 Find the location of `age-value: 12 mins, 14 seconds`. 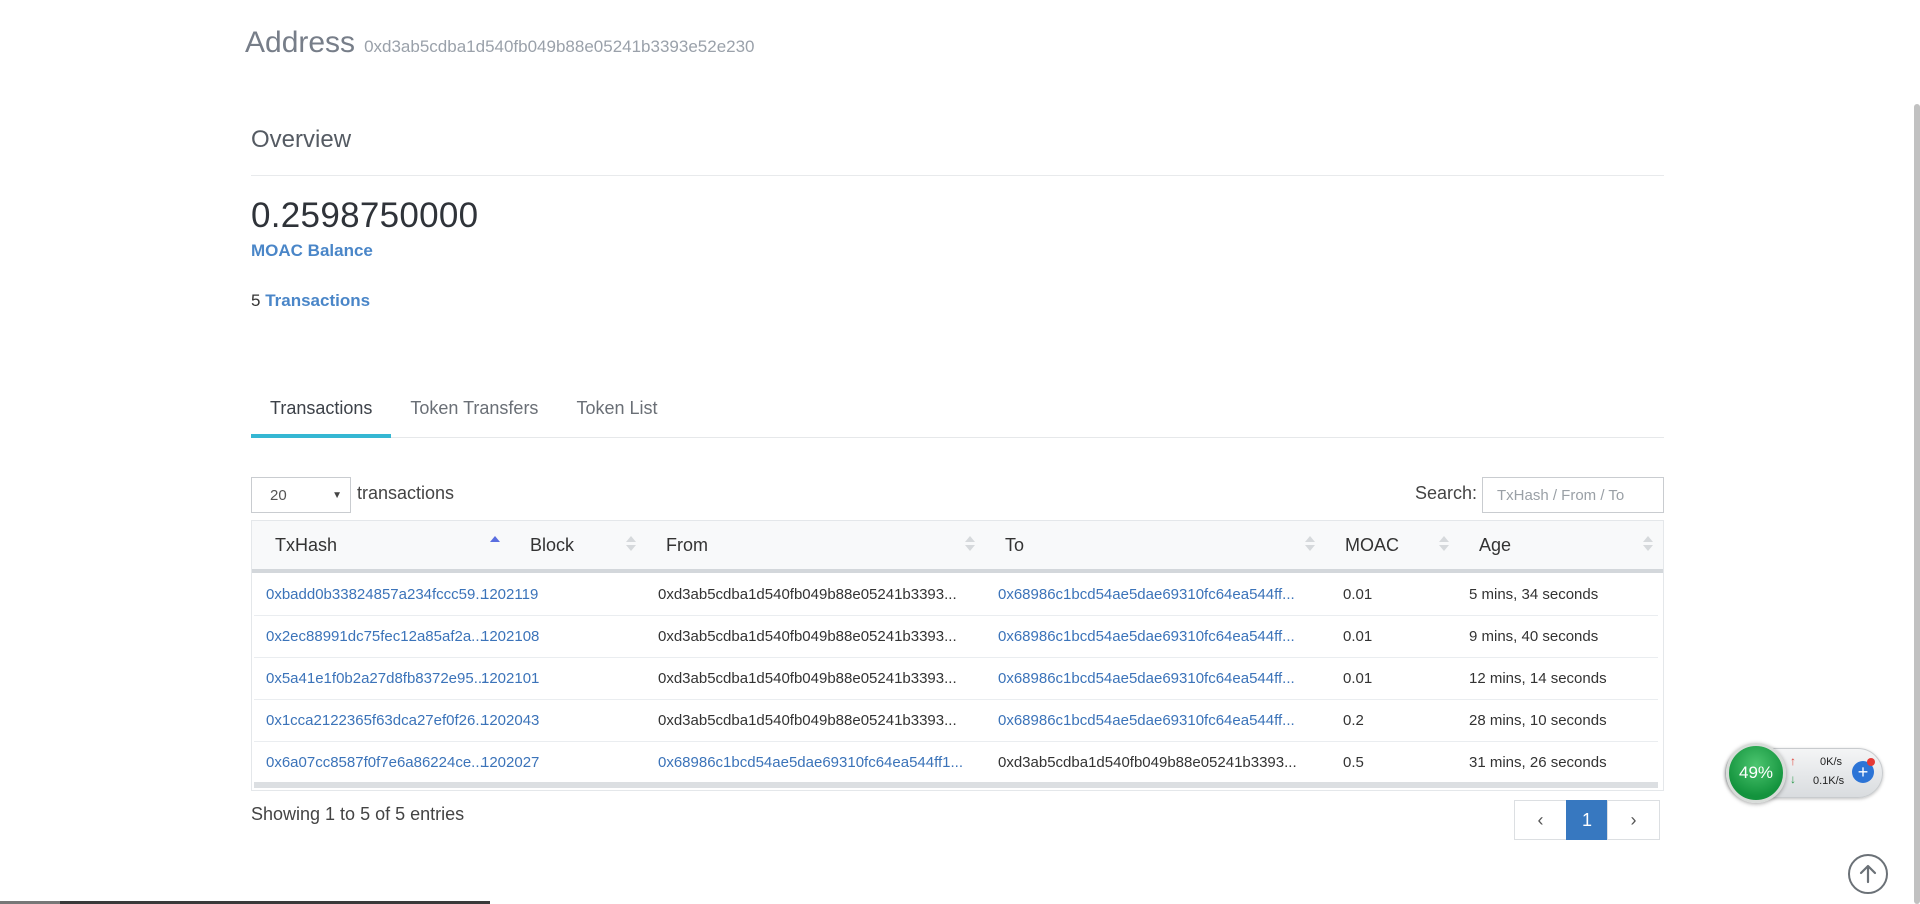

age-value: 12 mins, 14 seconds is located at coordinates (1538, 678).